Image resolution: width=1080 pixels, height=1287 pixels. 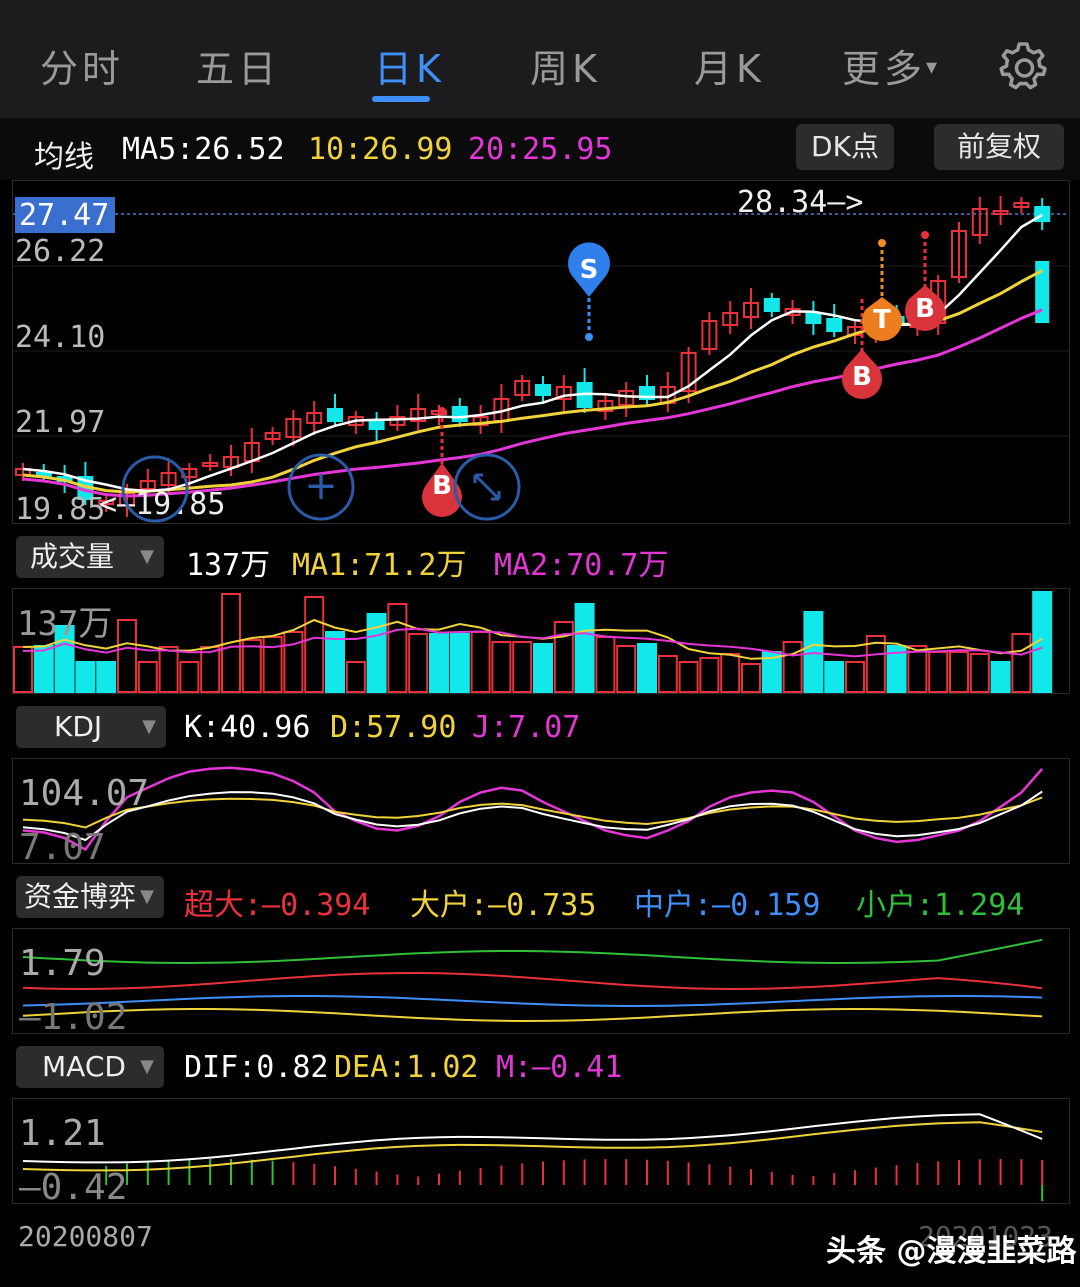 What do you see at coordinates (82, 65) in the screenshot?
I see `tab-intraday: 分时` at bounding box center [82, 65].